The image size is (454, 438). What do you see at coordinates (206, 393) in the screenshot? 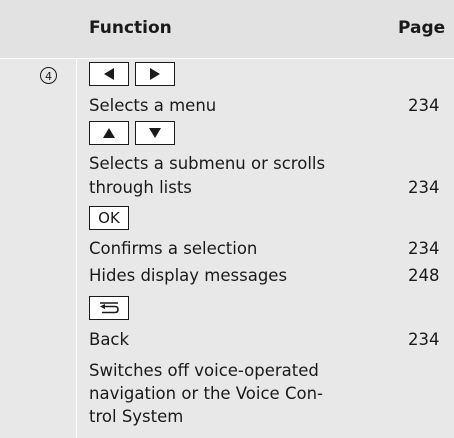
I see `row-switches-off-line2: navigation or the Voice Con-` at bounding box center [206, 393].